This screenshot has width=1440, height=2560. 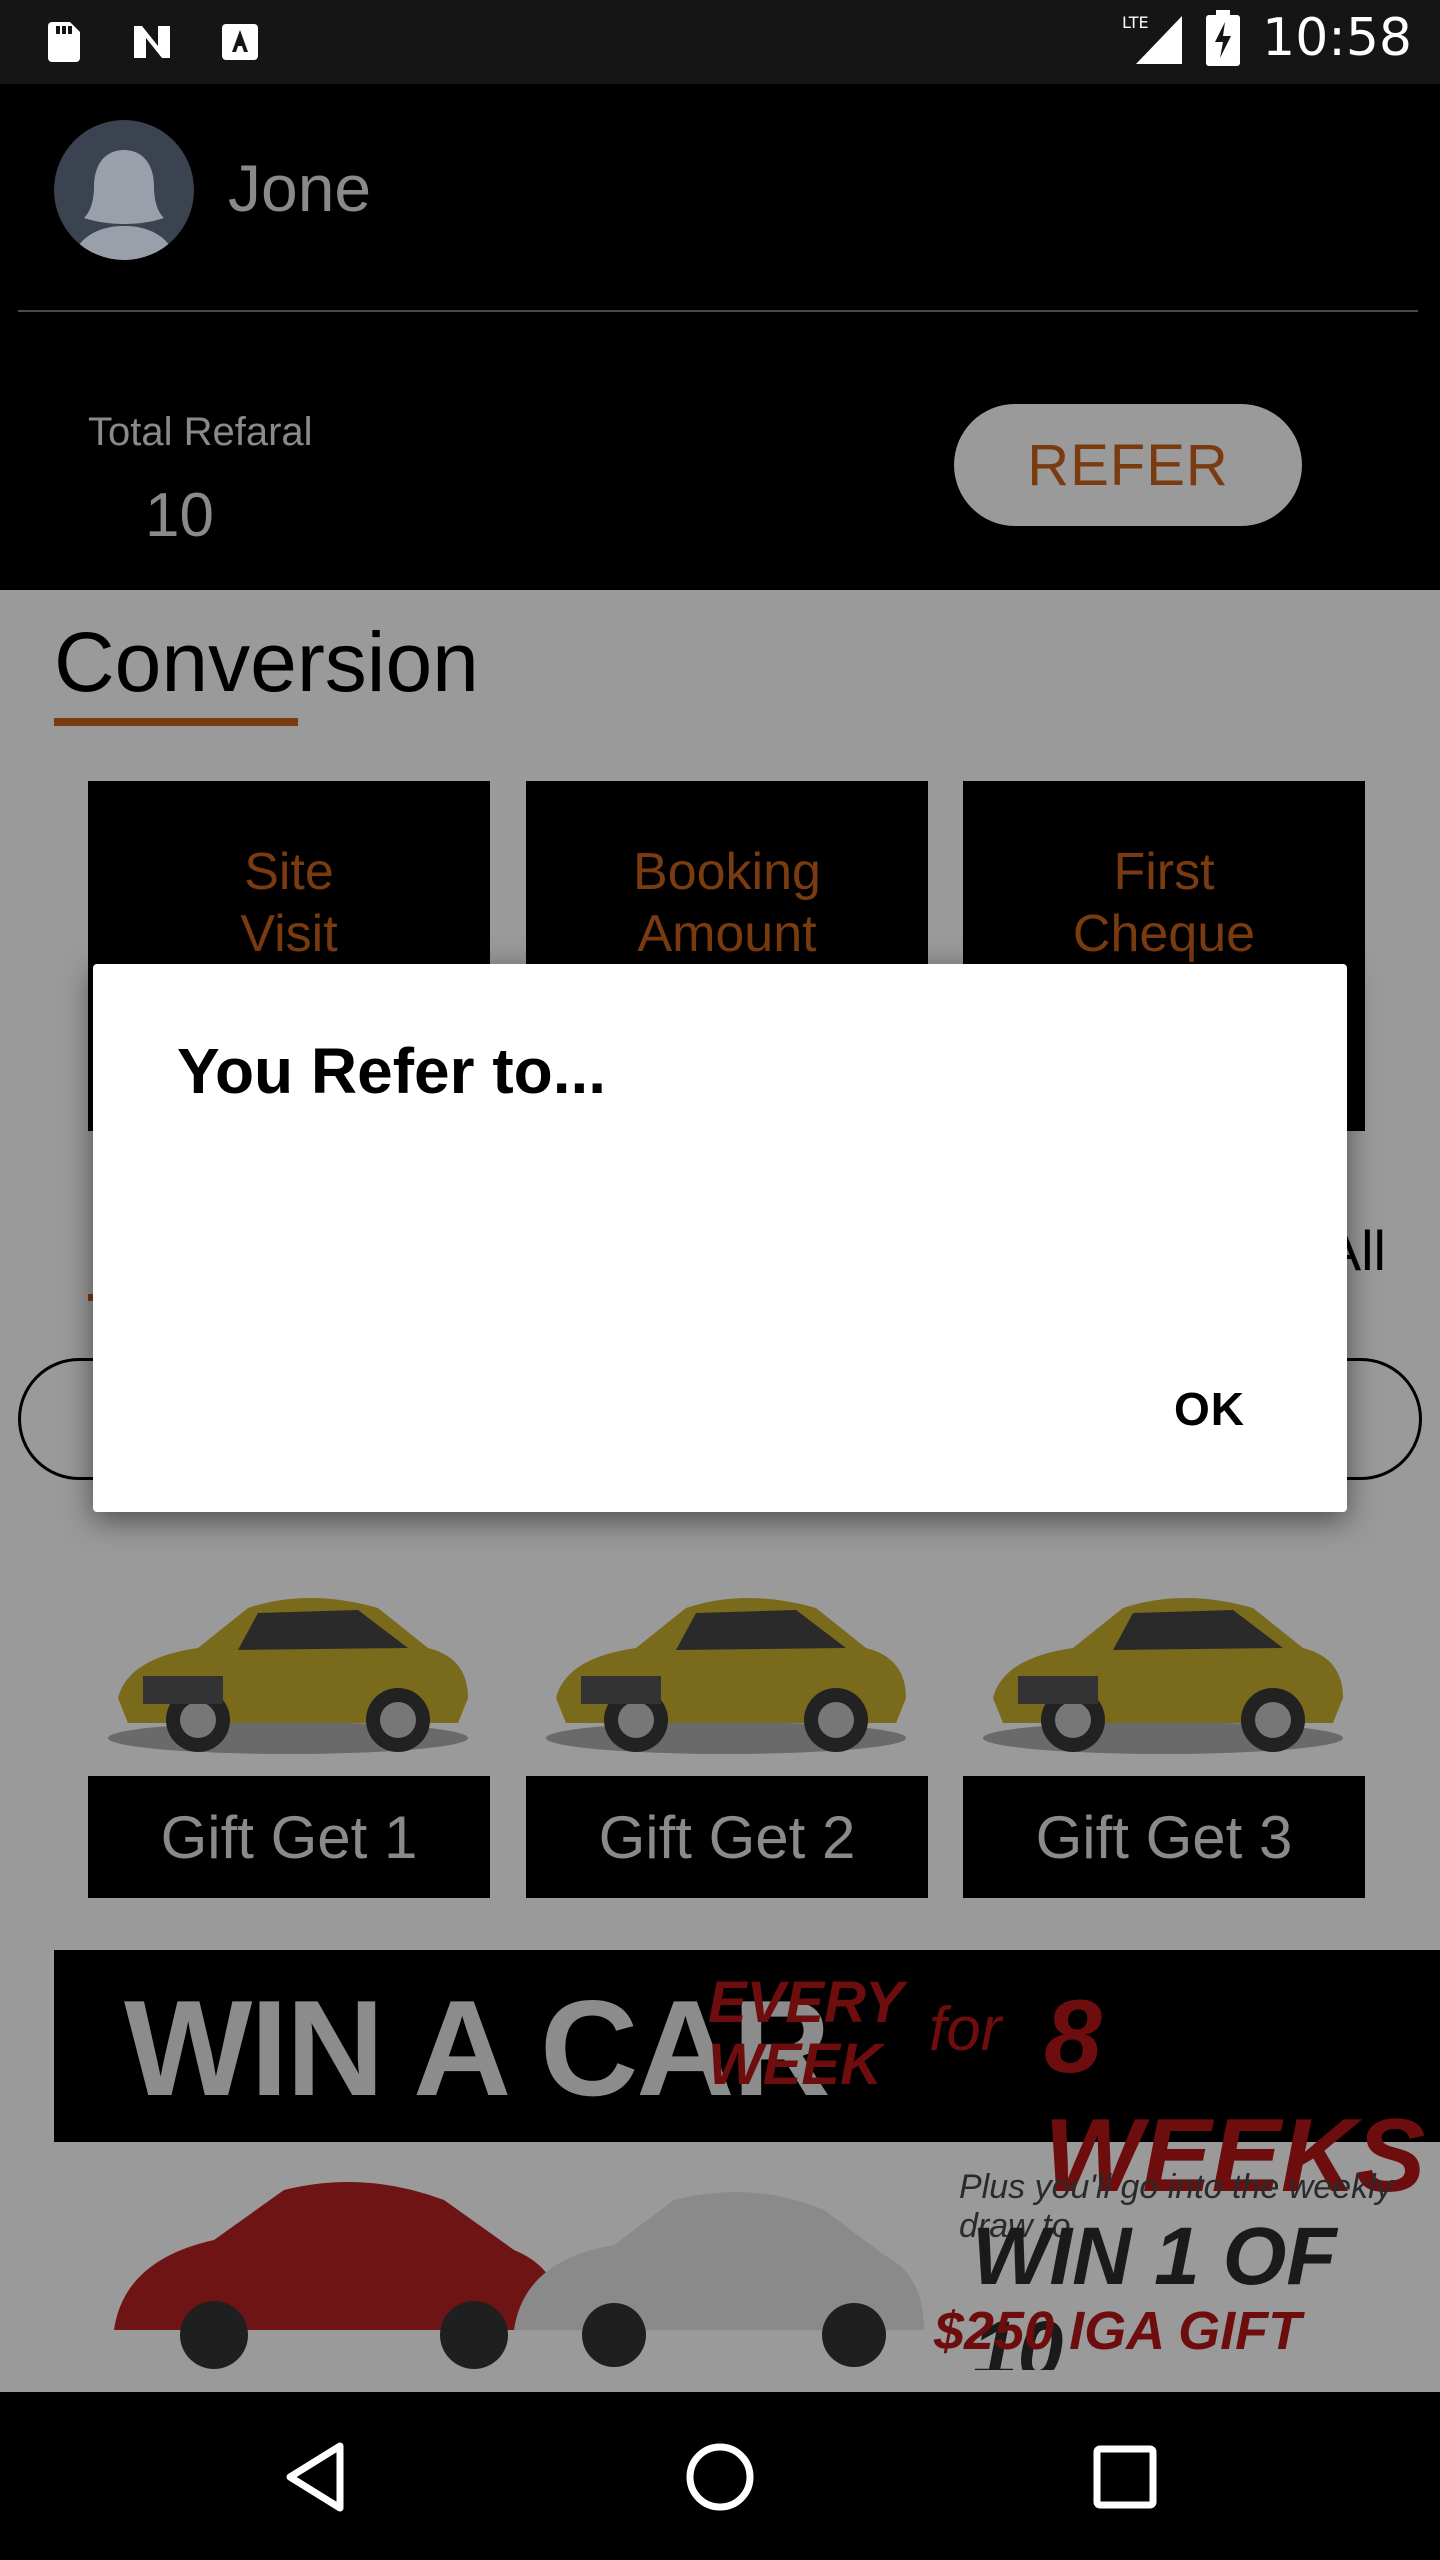 I want to click on banner-cards-line: $250 IGA GIFT CARDS, so click(x=1118, y=2335).